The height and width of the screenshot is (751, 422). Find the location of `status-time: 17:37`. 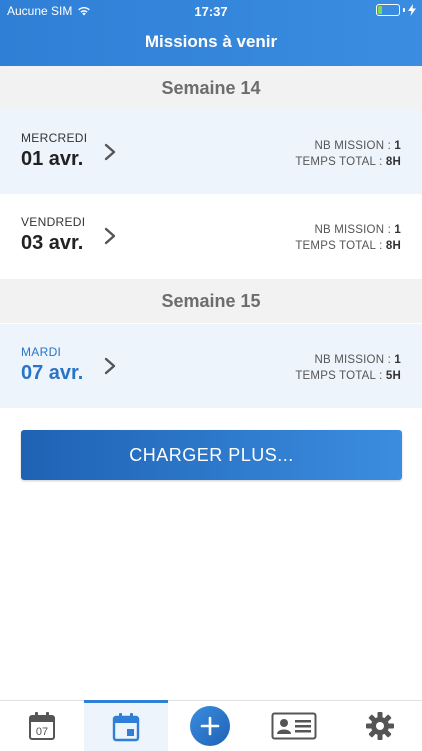

status-time: 17:37 is located at coordinates (211, 11).